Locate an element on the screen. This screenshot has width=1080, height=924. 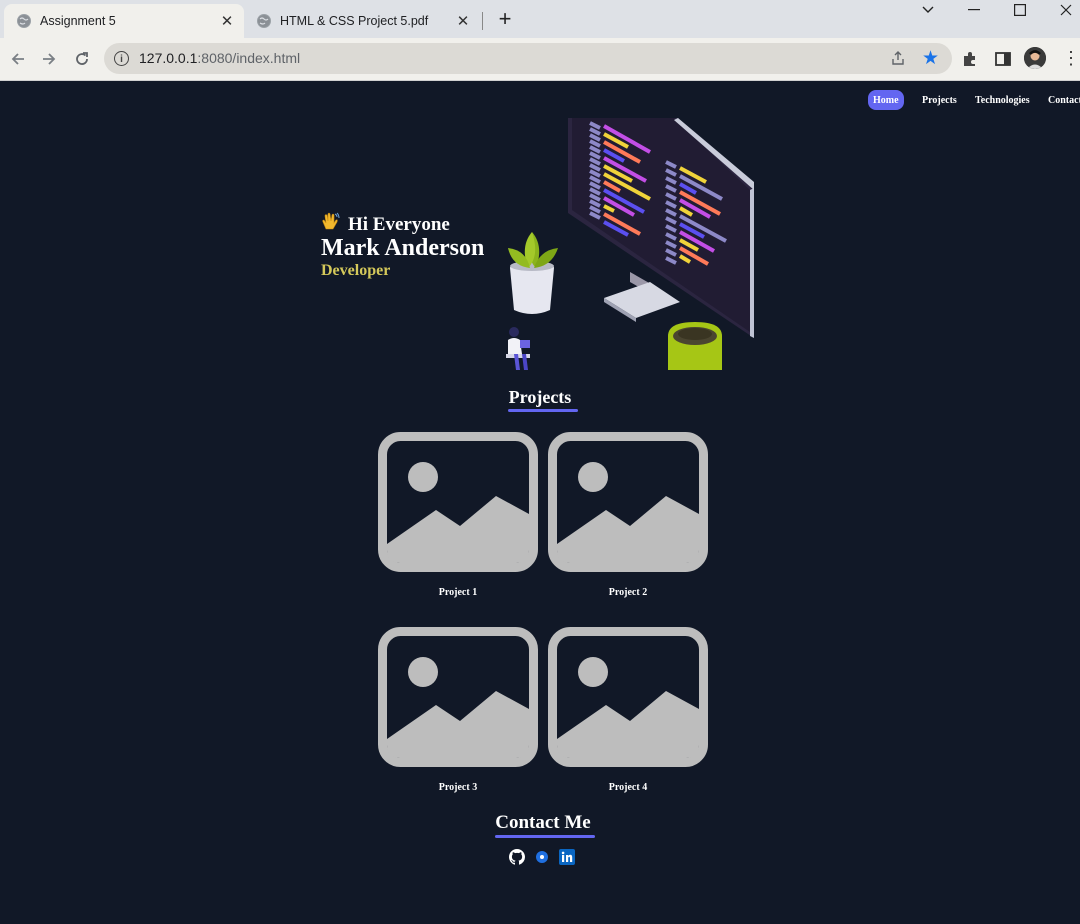
project-card-4: Project 4 is located at coordinates (628, 710).